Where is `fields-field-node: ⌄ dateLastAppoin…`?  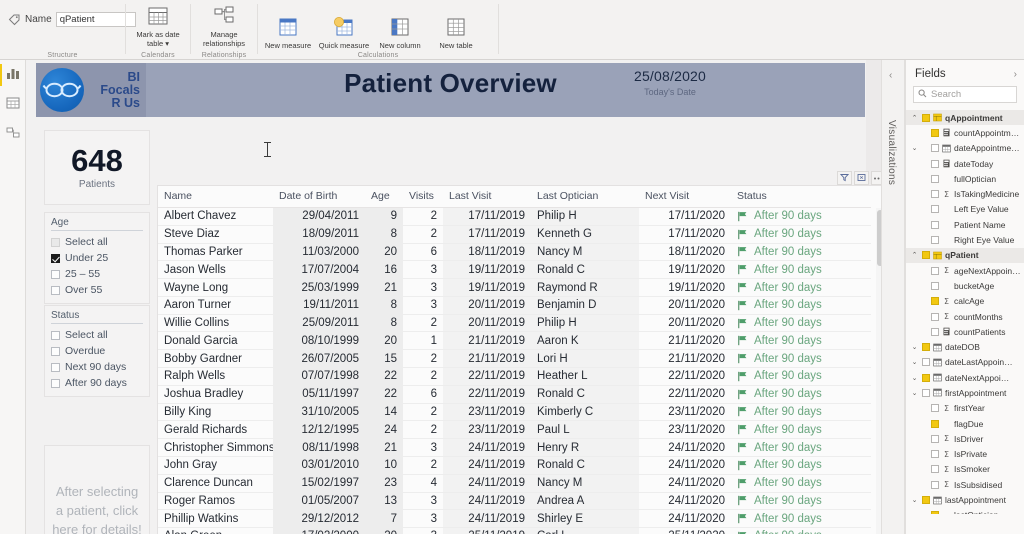 fields-field-node: ⌄ dateLastAppoin… is located at coordinates (965, 362).